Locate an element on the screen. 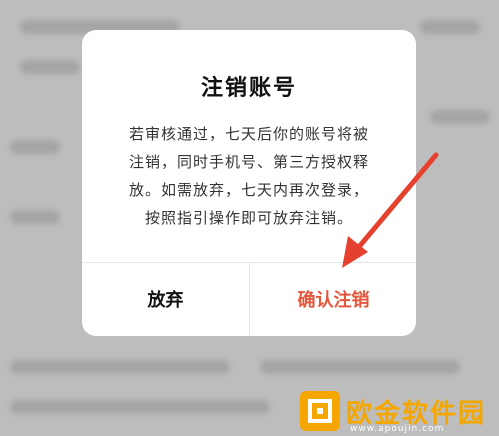  watermark-url: www.apoujin.com is located at coordinates (397, 429).